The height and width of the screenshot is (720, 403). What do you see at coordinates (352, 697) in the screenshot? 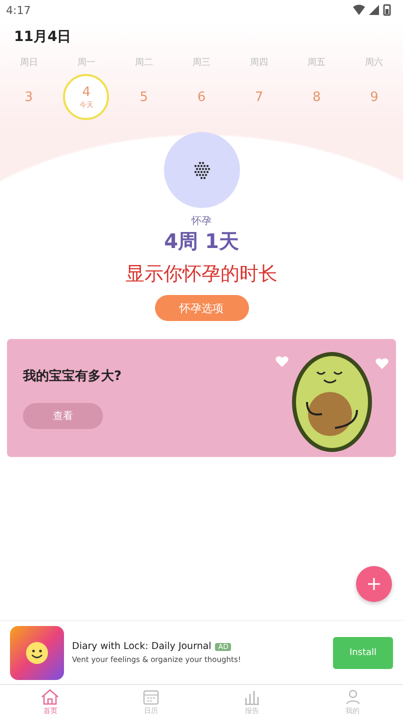
I see `person-icon` at bounding box center [352, 697].